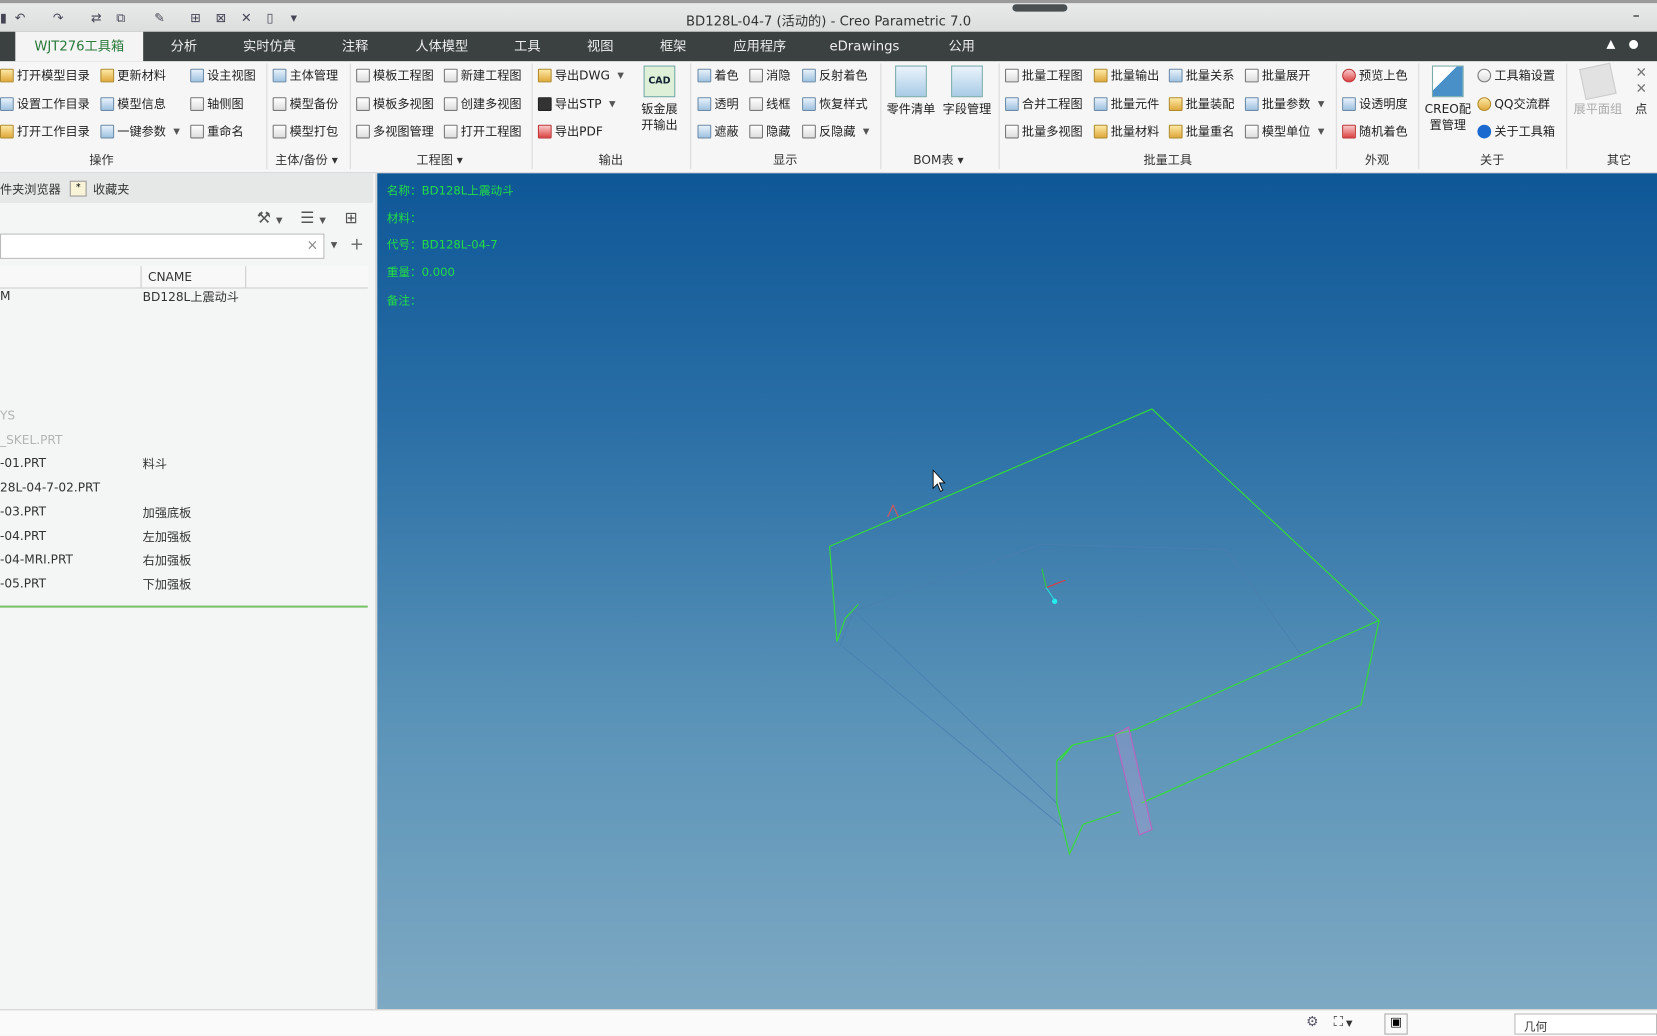 This screenshot has width=1657, height=1036. What do you see at coordinates (1447, 99) in the screenshot?
I see `creo-config-button: CREO配置管理` at bounding box center [1447, 99].